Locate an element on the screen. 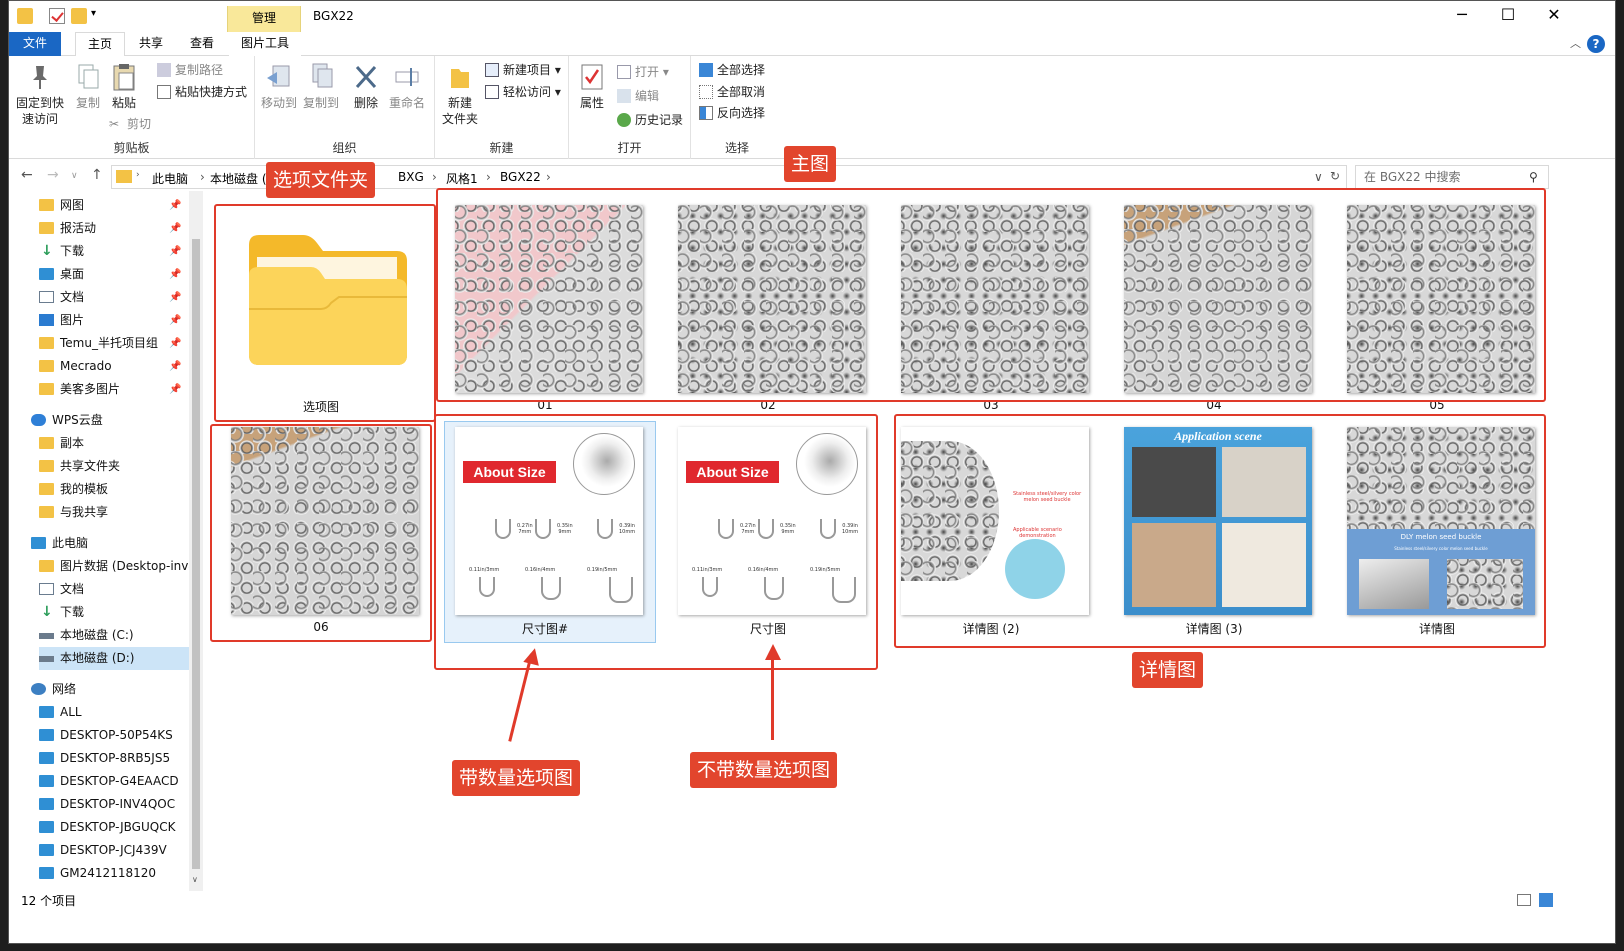 The width and height of the screenshot is (1624, 951). tab-picture-tools: 图片工具 is located at coordinates (265, 44).